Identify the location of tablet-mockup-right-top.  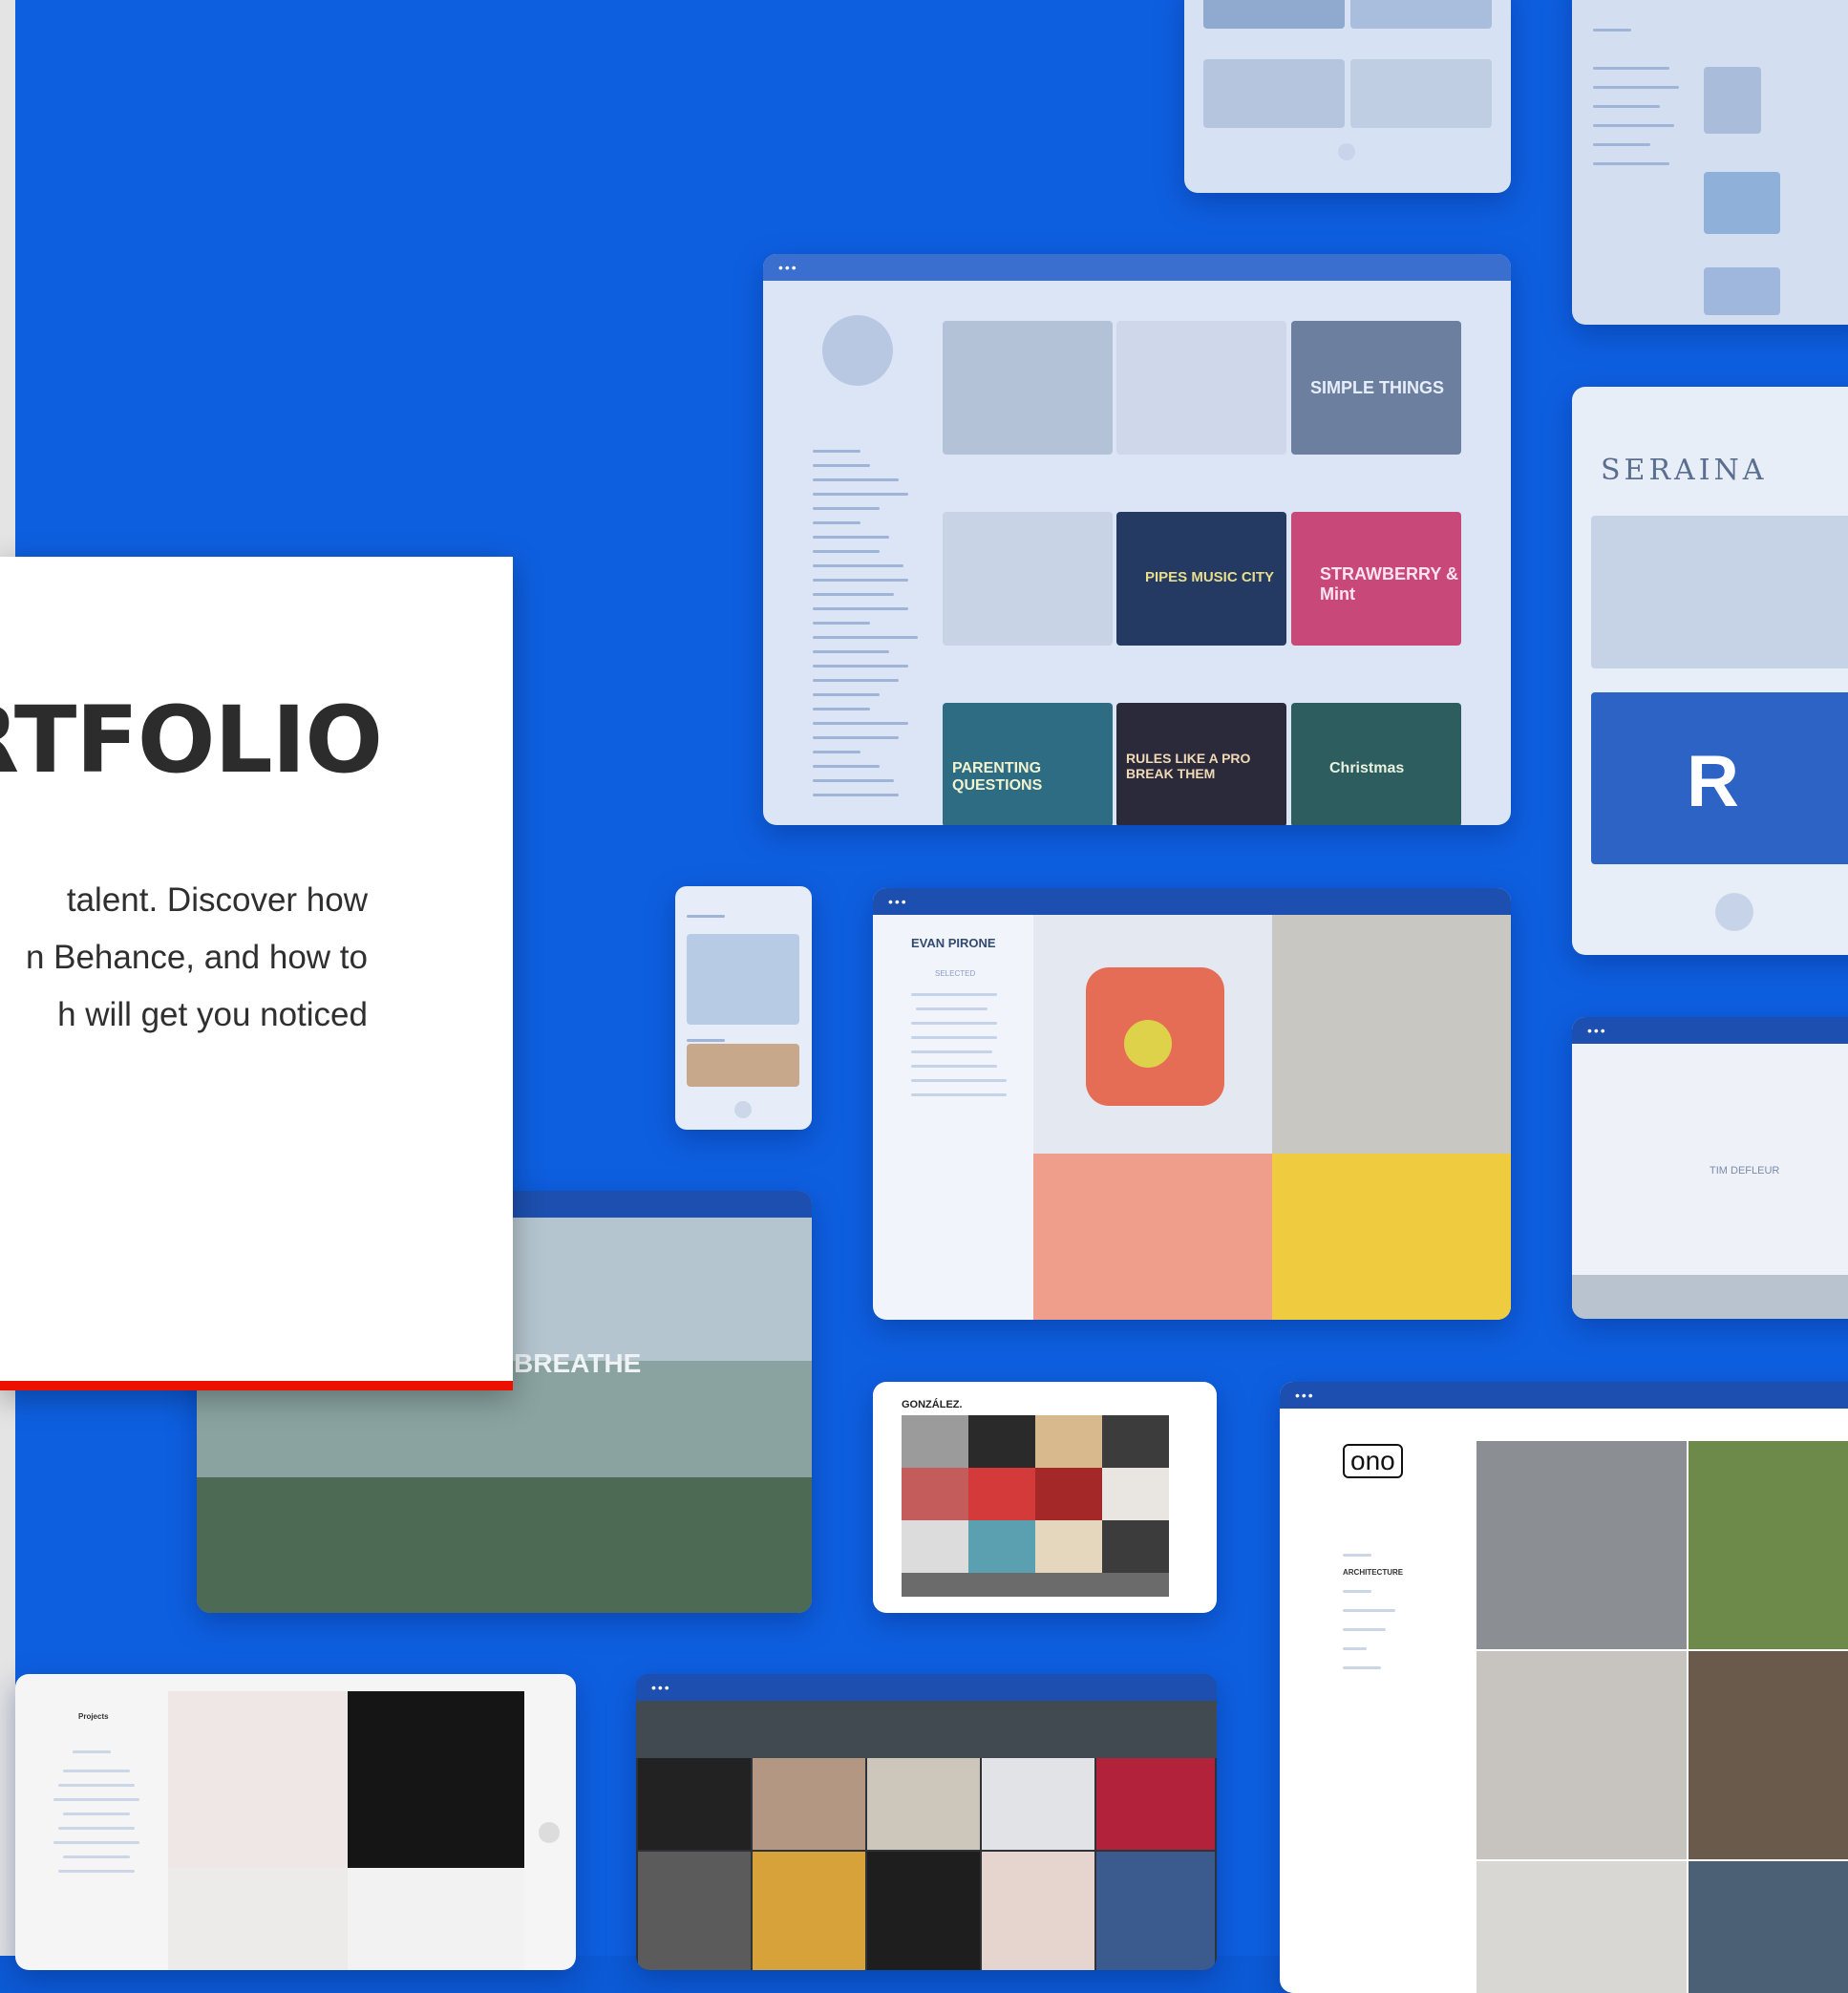
(1710, 162).